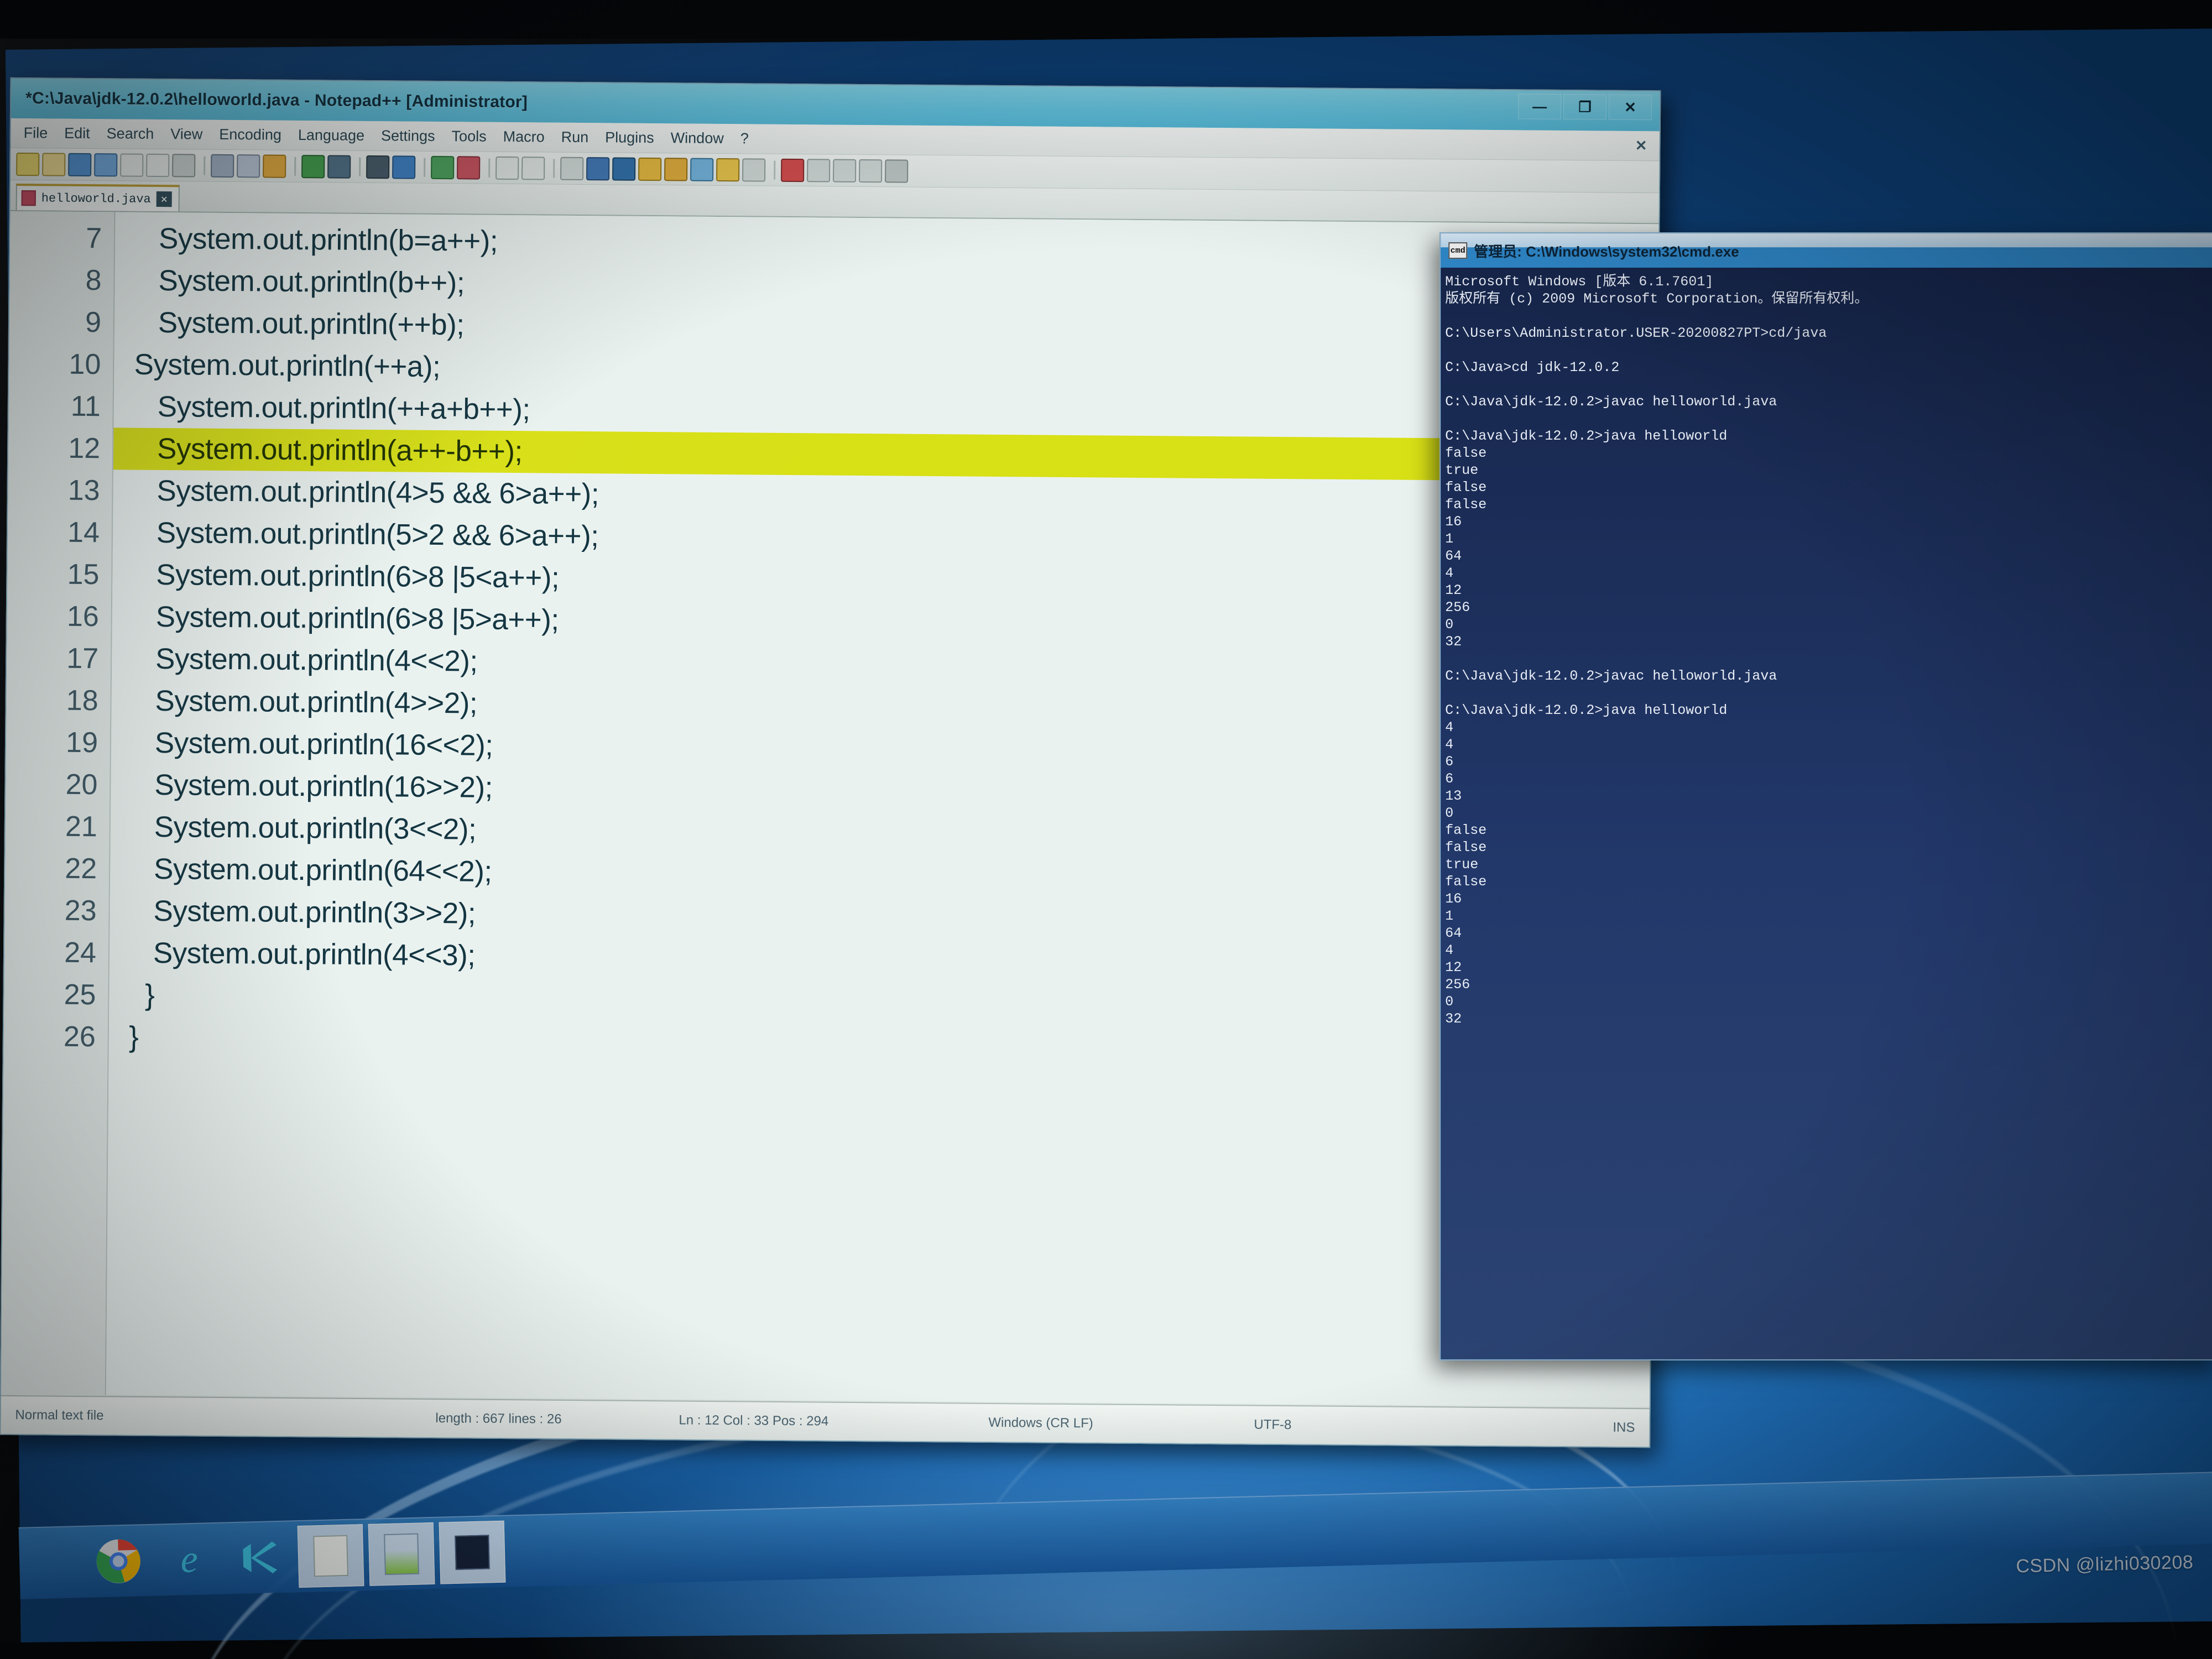  What do you see at coordinates (897, 171) in the screenshot?
I see `macro-save-icon` at bounding box center [897, 171].